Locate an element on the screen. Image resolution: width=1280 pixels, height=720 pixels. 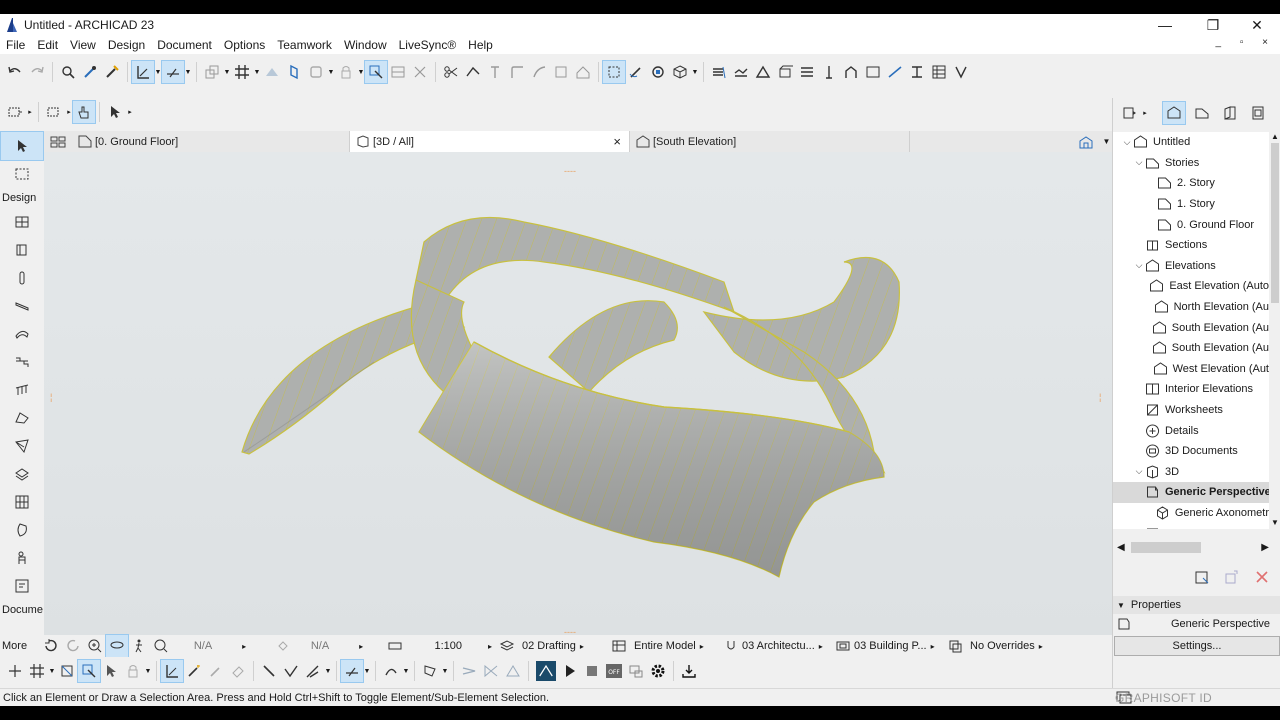
section-icon is located at coordinates (873, 72).